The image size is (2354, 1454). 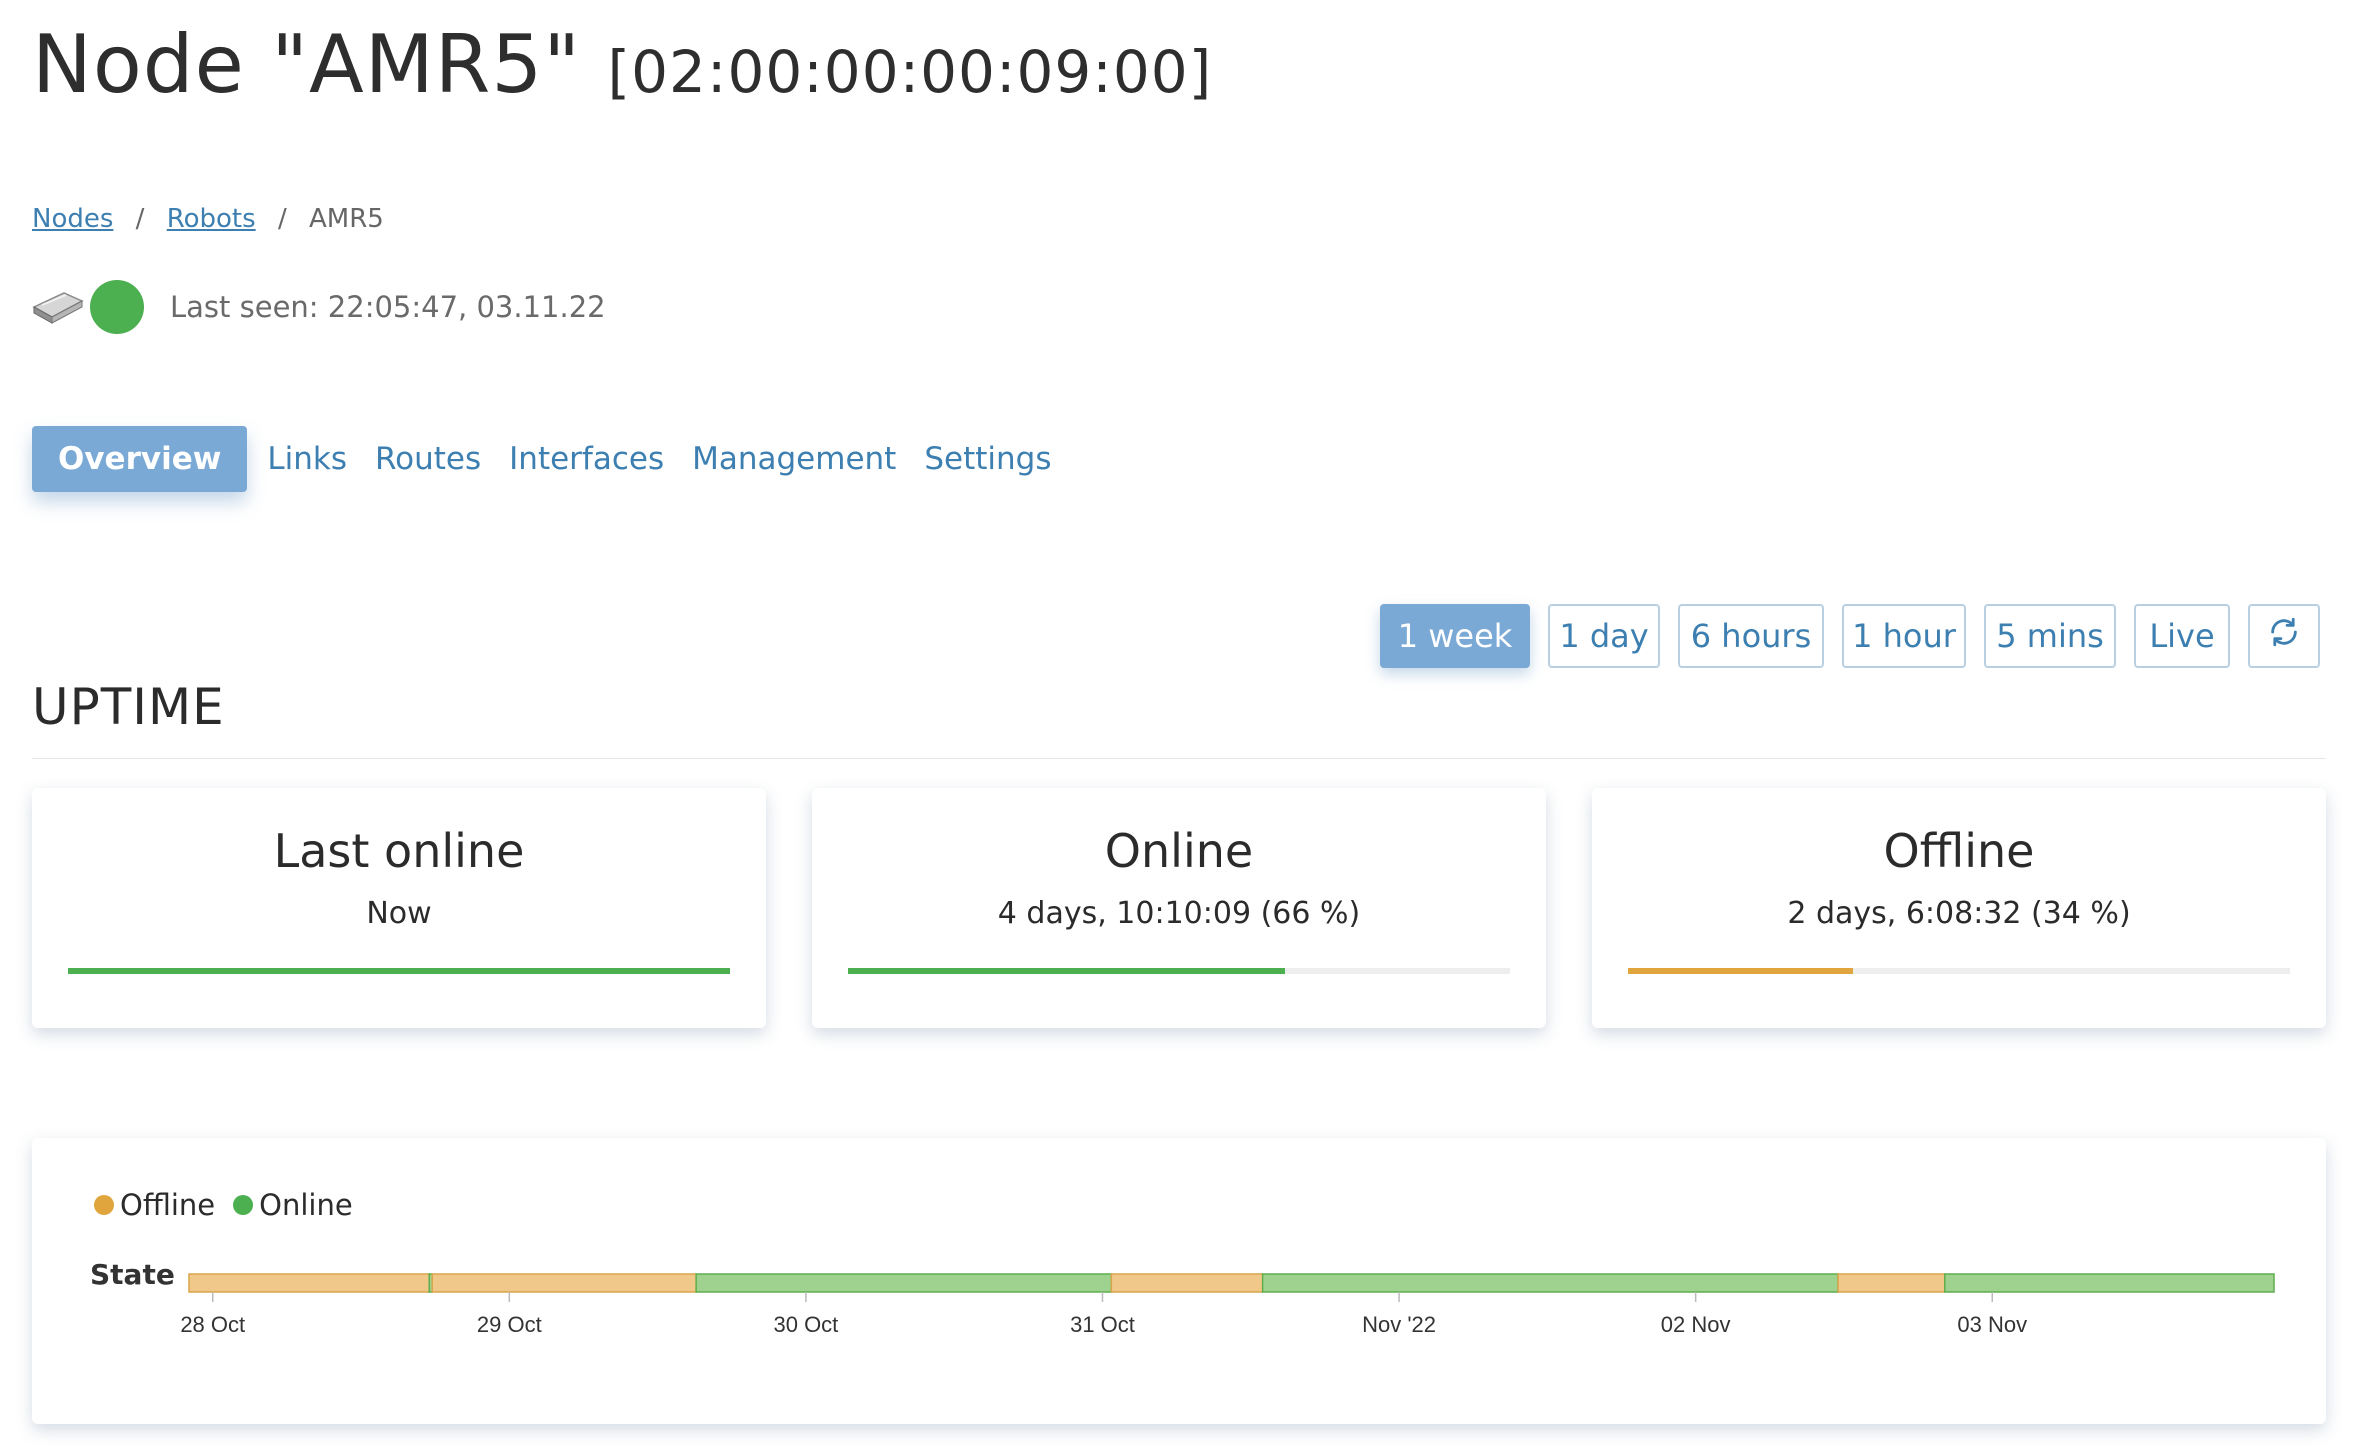 What do you see at coordinates (212, 1324) in the screenshot?
I see `x-tick-label: 28 Oct` at bounding box center [212, 1324].